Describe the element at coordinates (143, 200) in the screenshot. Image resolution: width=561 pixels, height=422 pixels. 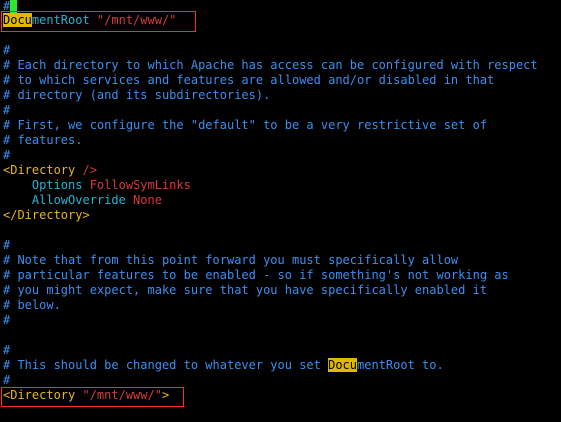
I see `directive-value: None` at that location.